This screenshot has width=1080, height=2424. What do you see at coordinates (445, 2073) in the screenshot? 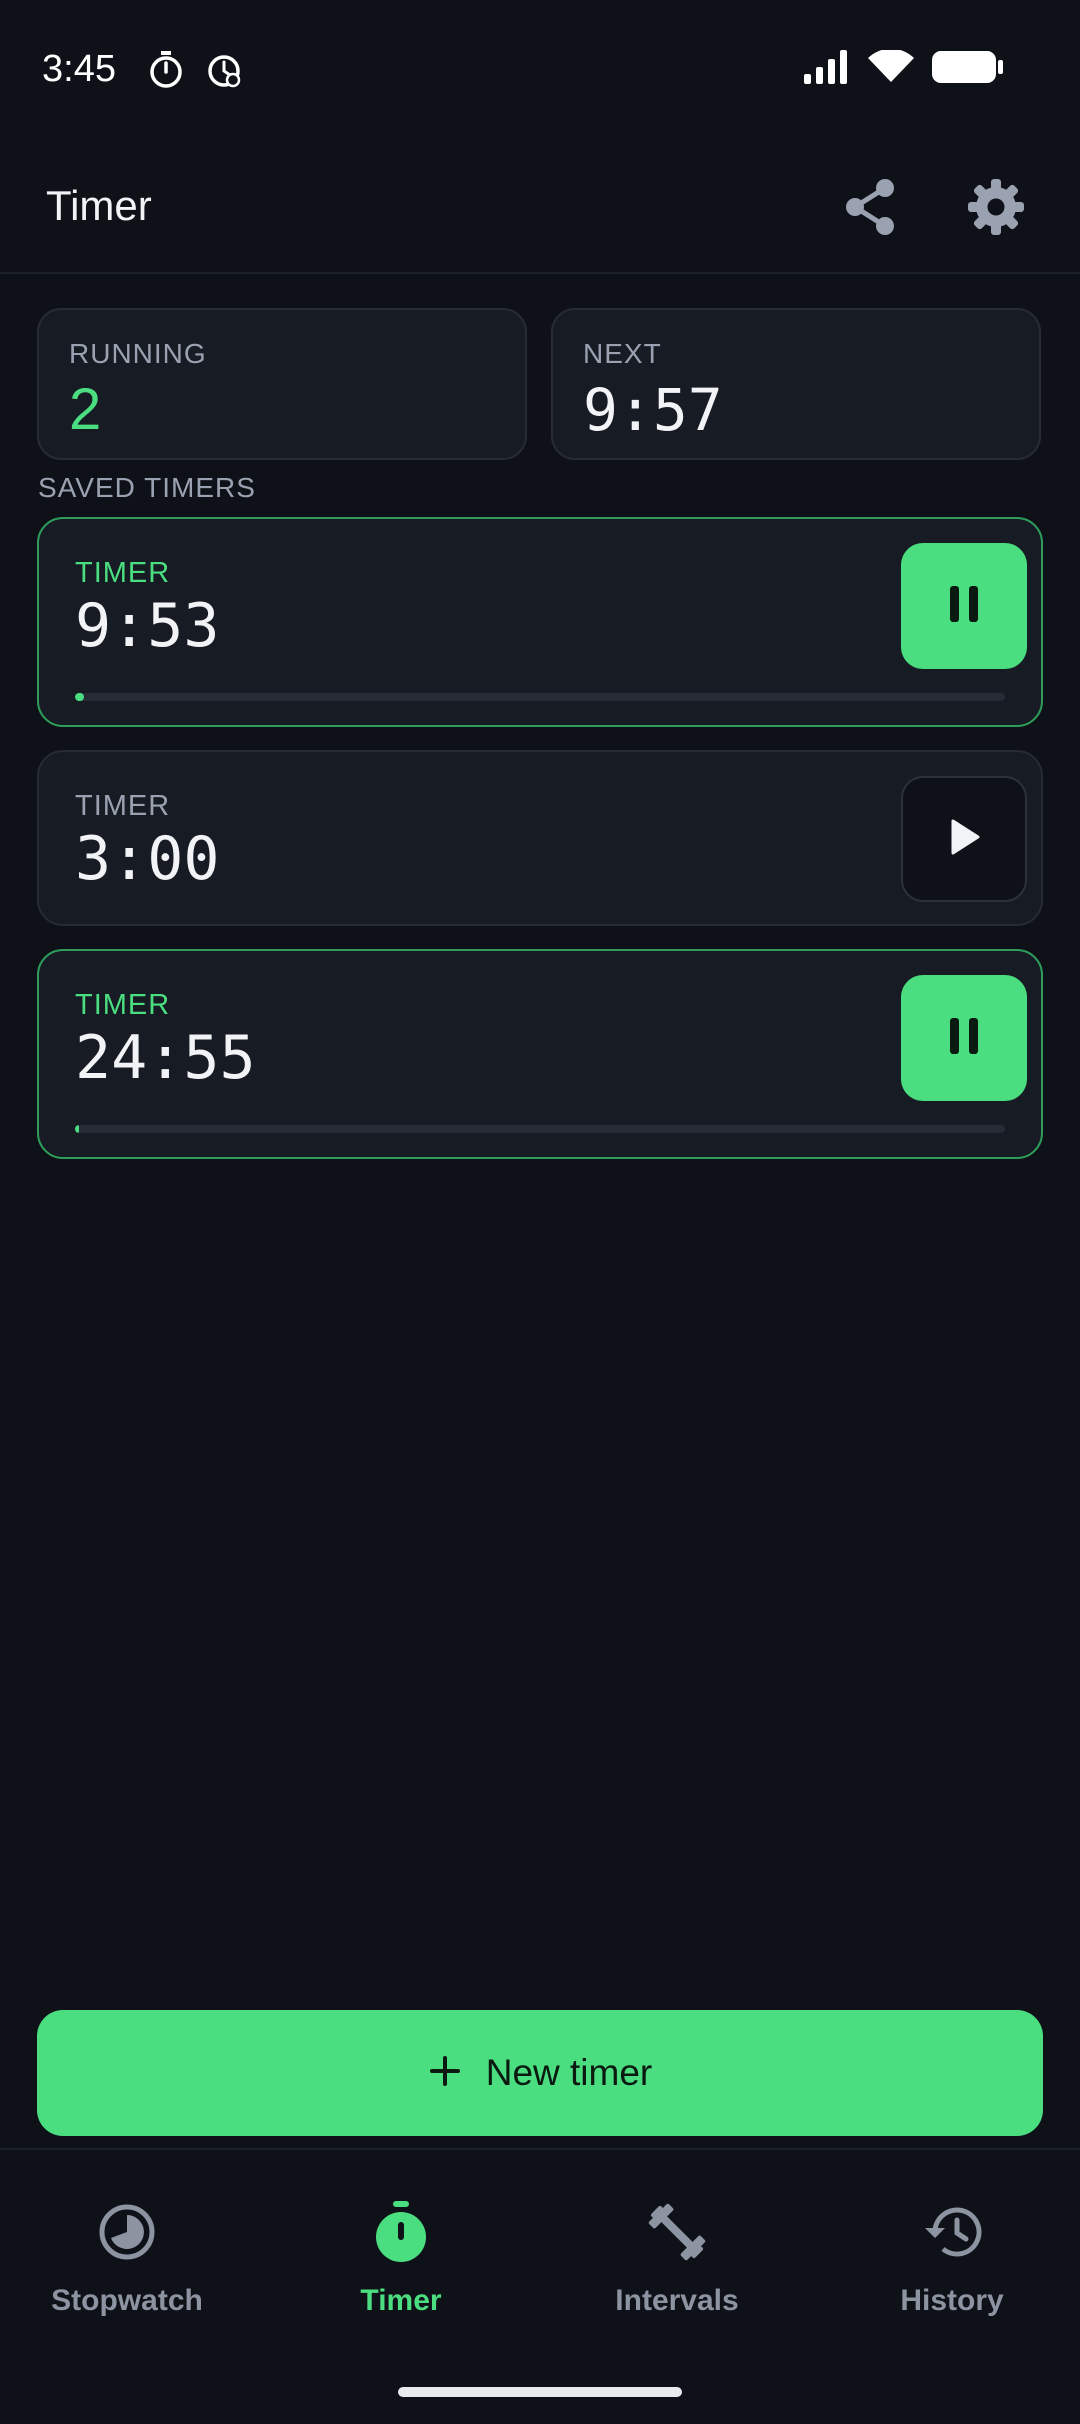
I see `plus-icon` at bounding box center [445, 2073].